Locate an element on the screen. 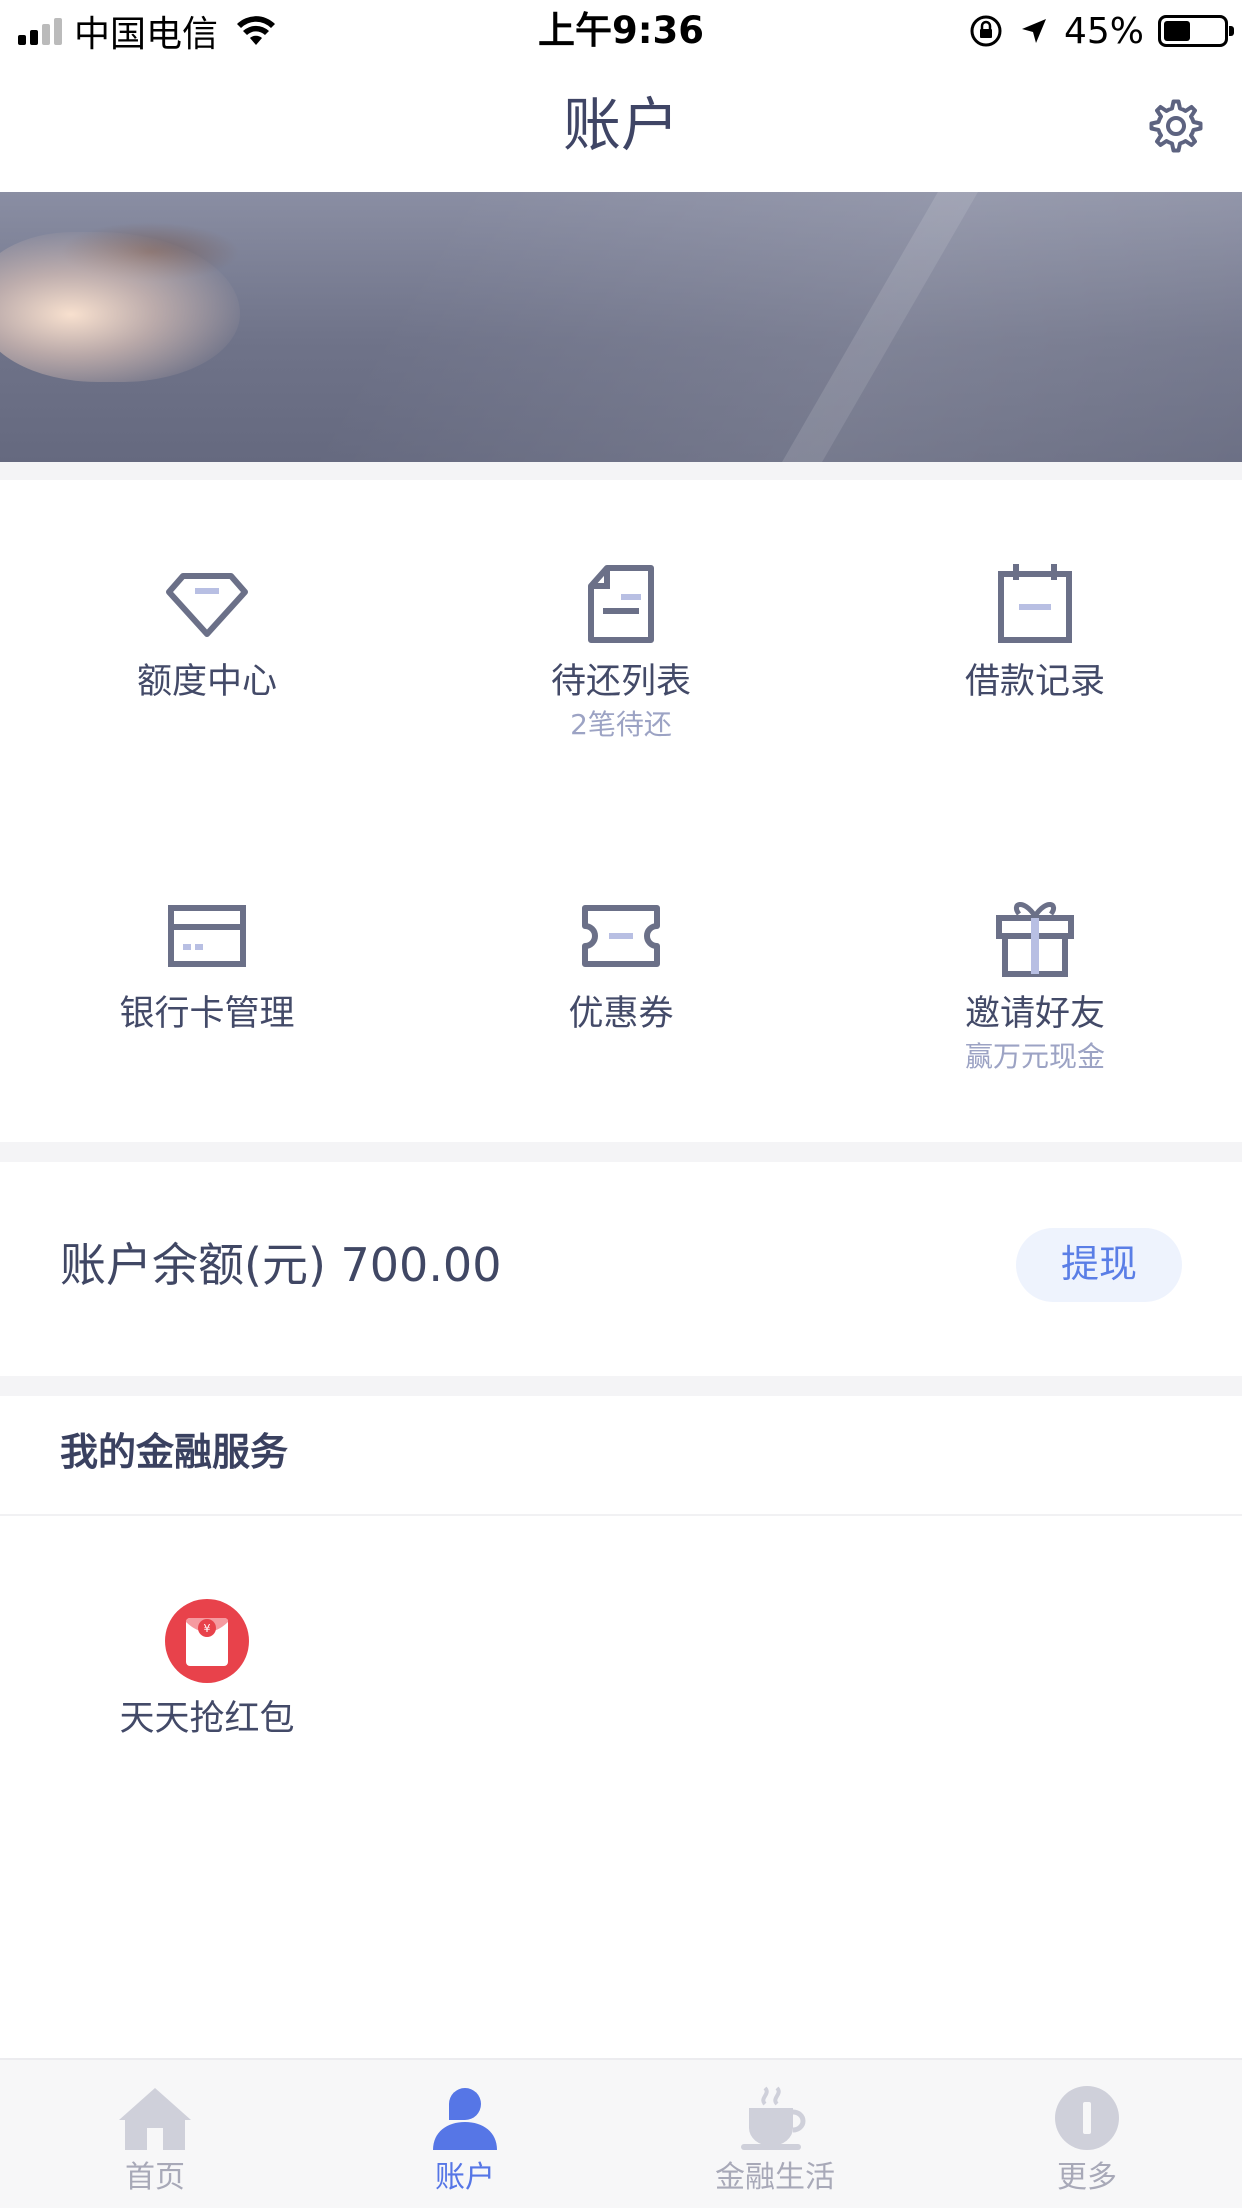  withdraw-button: 提现 is located at coordinates (1099, 1265).